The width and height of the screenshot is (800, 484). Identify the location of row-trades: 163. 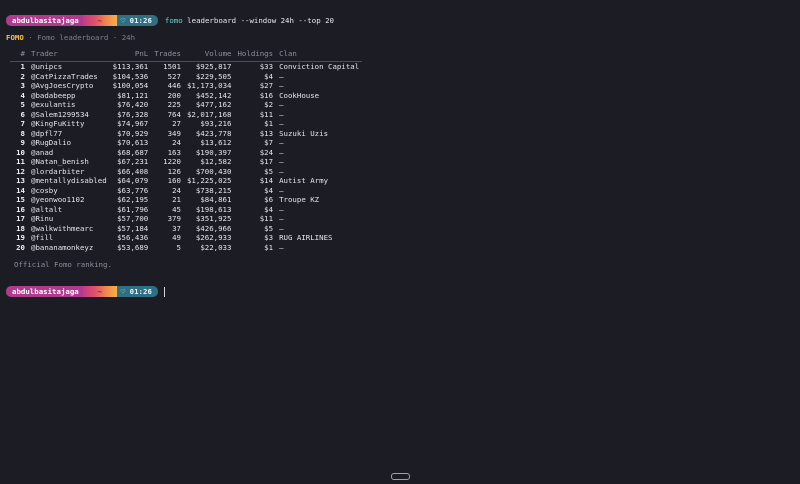
(174, 152).